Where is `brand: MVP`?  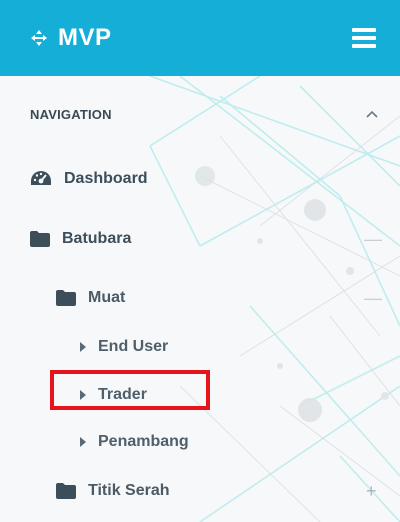 brand: MVP is located at coordinates (71, 38).